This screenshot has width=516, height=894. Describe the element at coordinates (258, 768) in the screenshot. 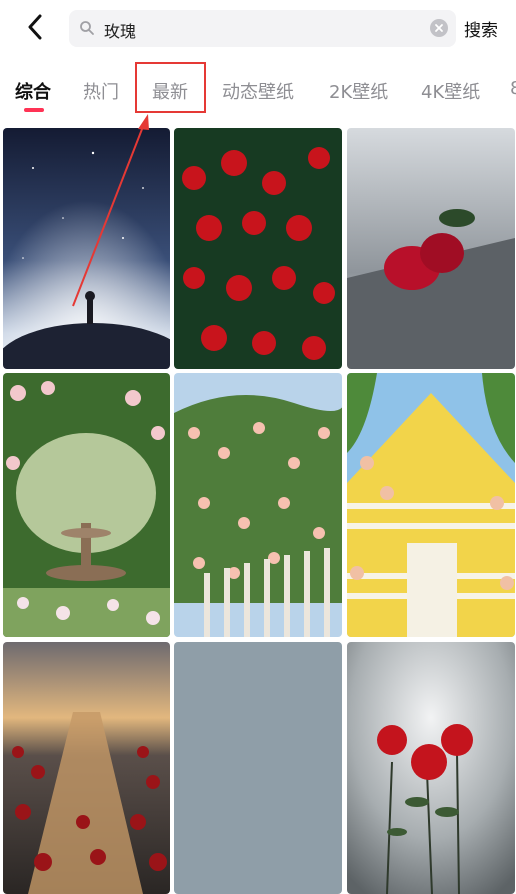

I see `wallpaper-tile-placeholder` at that location.